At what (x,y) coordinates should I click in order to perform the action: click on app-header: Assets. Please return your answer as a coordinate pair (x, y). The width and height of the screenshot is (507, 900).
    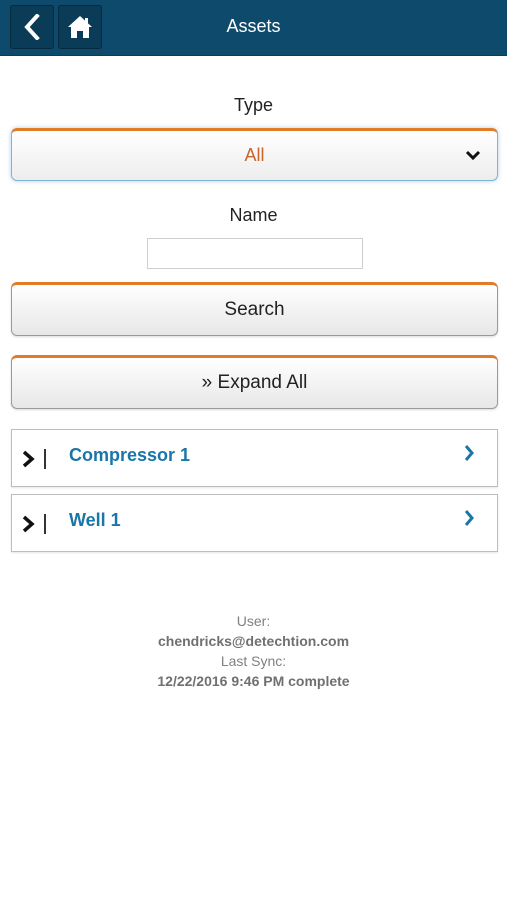
    Looking at the image, I should click on (253, 28).